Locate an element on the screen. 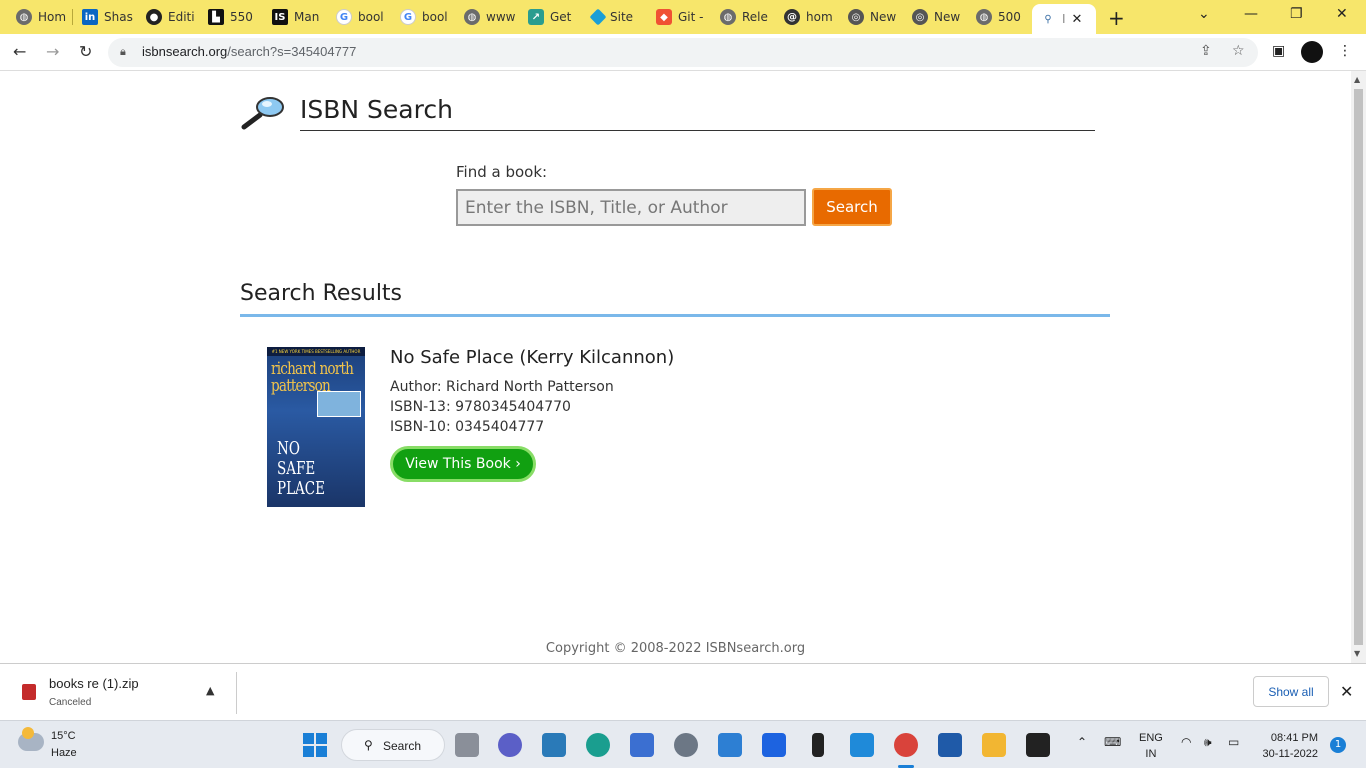 The width and height of the screenshot is (1366, 768). side-panel-icon: ▣ is located at coordinates (1278, 51).